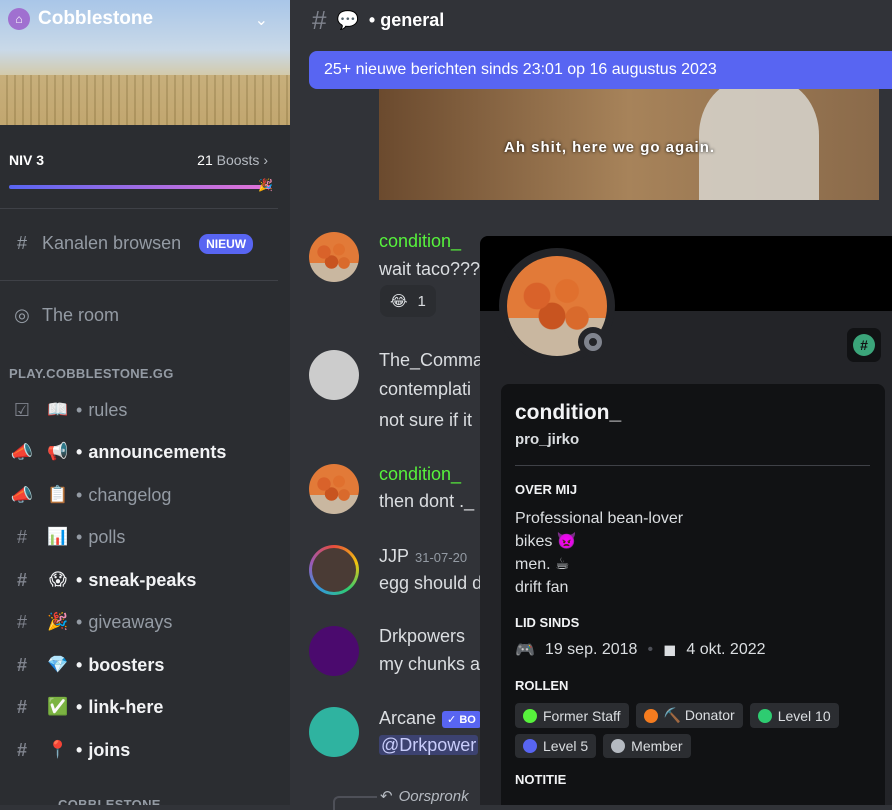 The width and height of the screenshot is (892, 810). Describe the element at coordinates (70, 750) in the screenshot. I see `channel-joins: # 📍 • joins` at that location.